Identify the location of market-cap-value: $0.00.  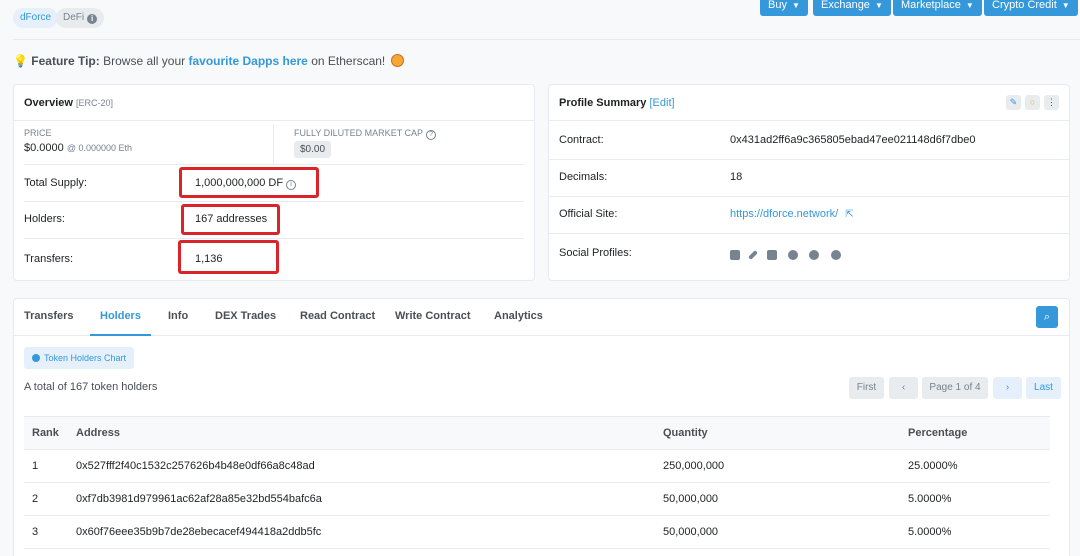
(313, 149).